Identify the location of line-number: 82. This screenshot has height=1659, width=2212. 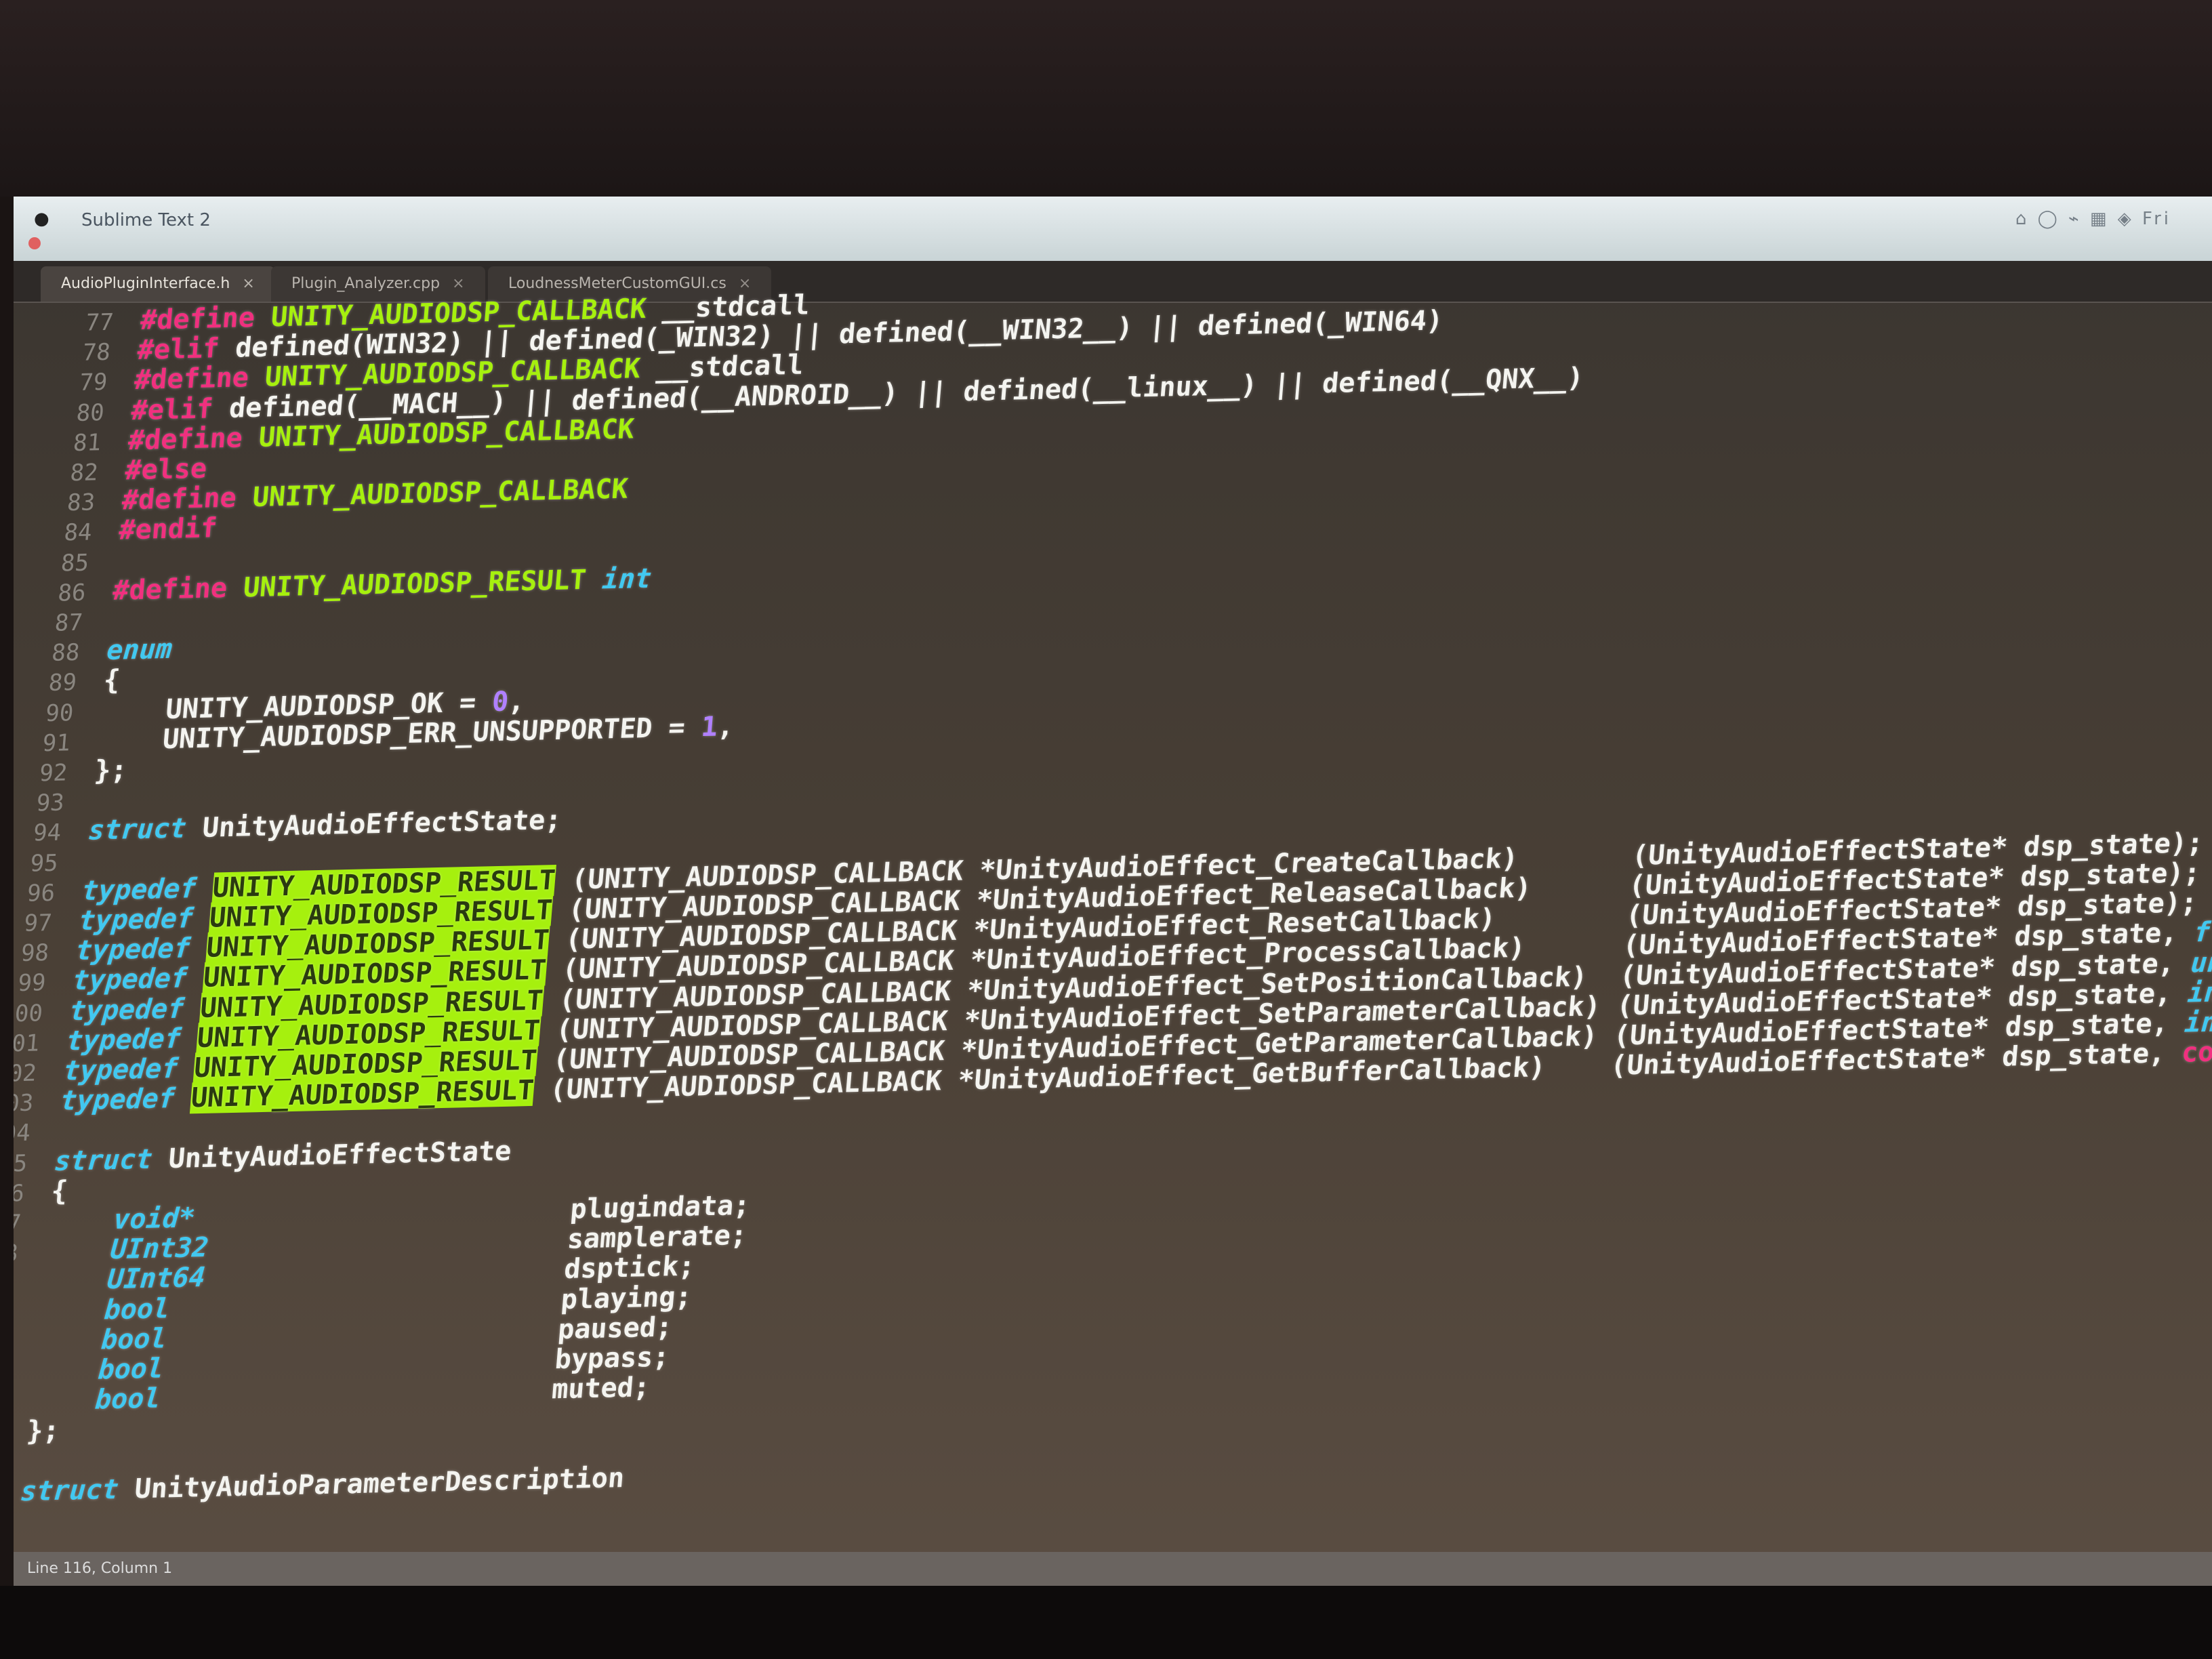
(84, 473).